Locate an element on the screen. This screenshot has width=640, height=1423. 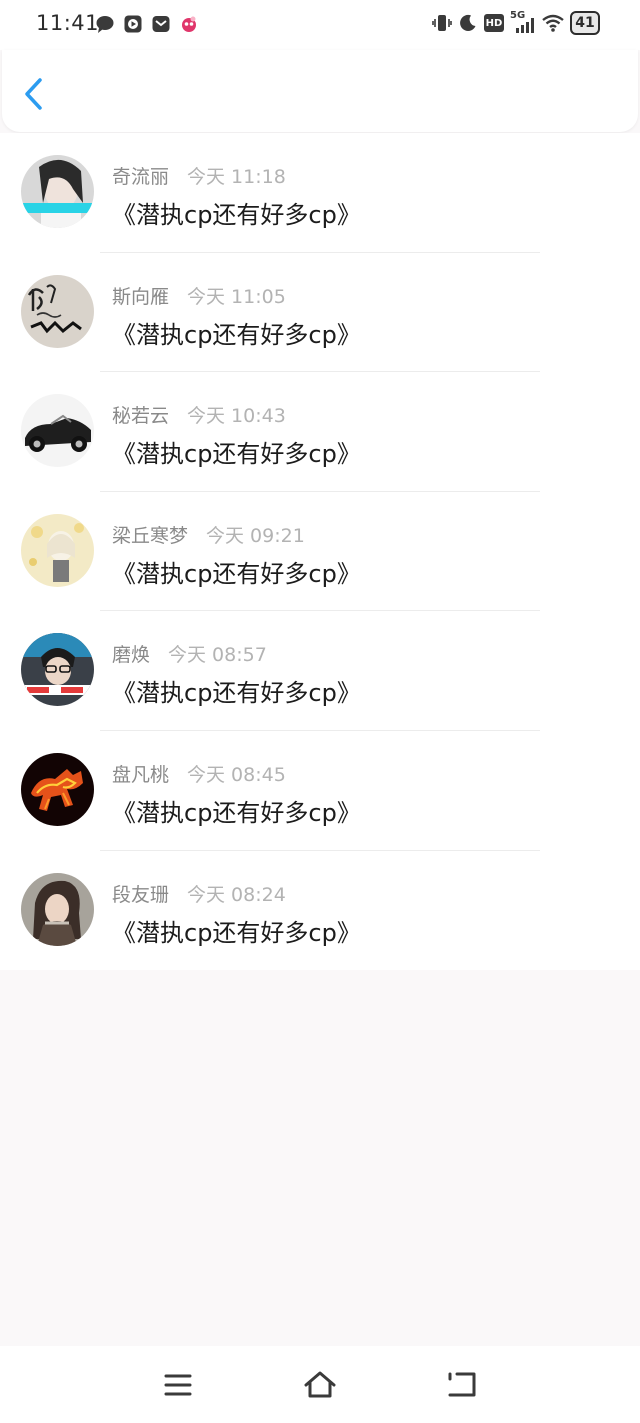
list-item: 段友珊 今天 08:24 《潜执cp还有好多cp》 is located at coordinates (320, 911).